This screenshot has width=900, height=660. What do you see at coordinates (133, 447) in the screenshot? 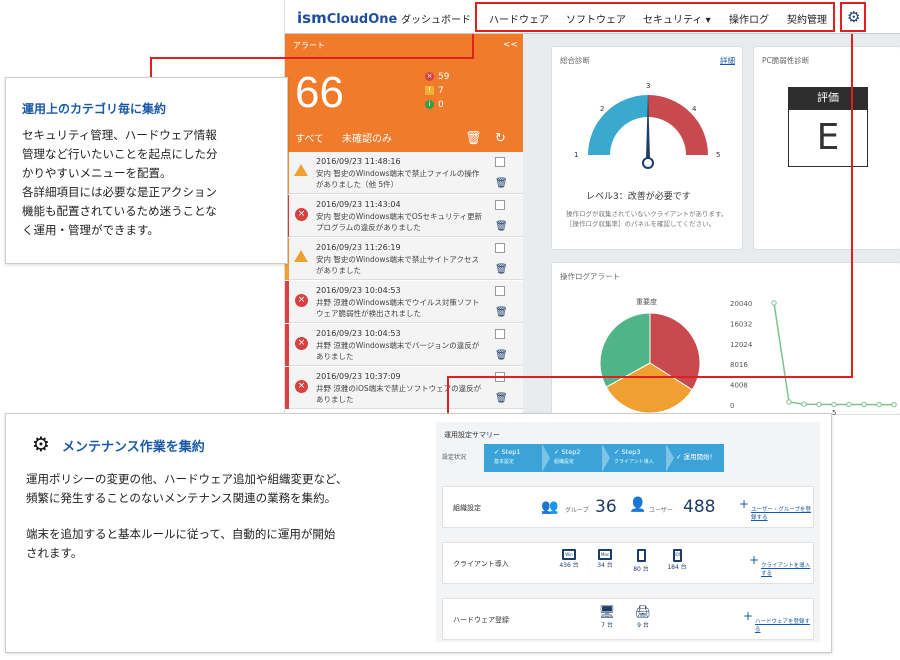
I see `callout2-title: メンテナンス作業を集約` at bounding box center [133, 447].